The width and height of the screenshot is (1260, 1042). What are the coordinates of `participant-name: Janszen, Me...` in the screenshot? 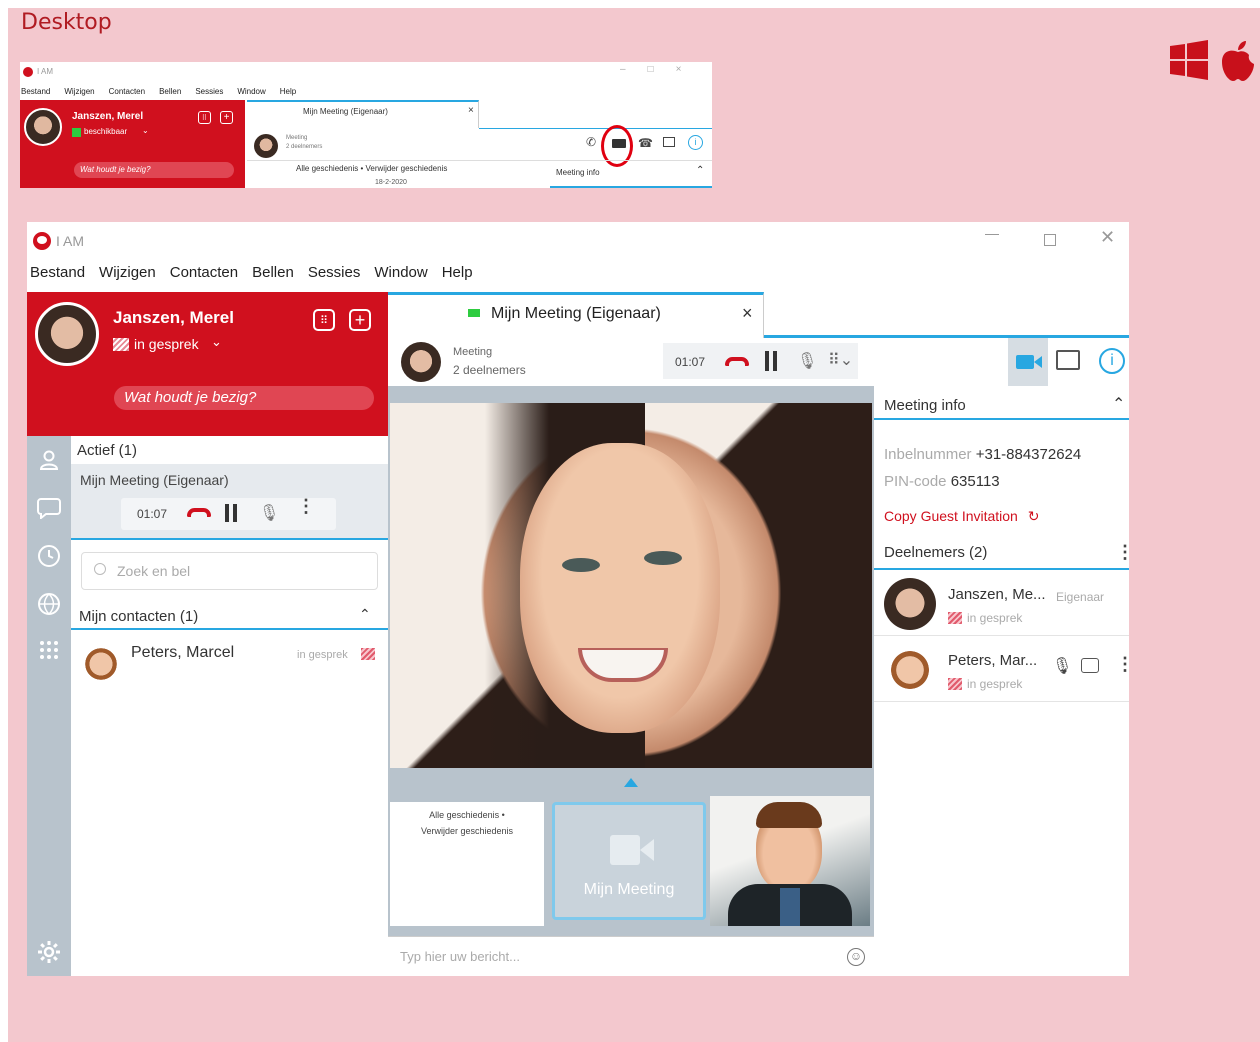 It's located at (997, 594).